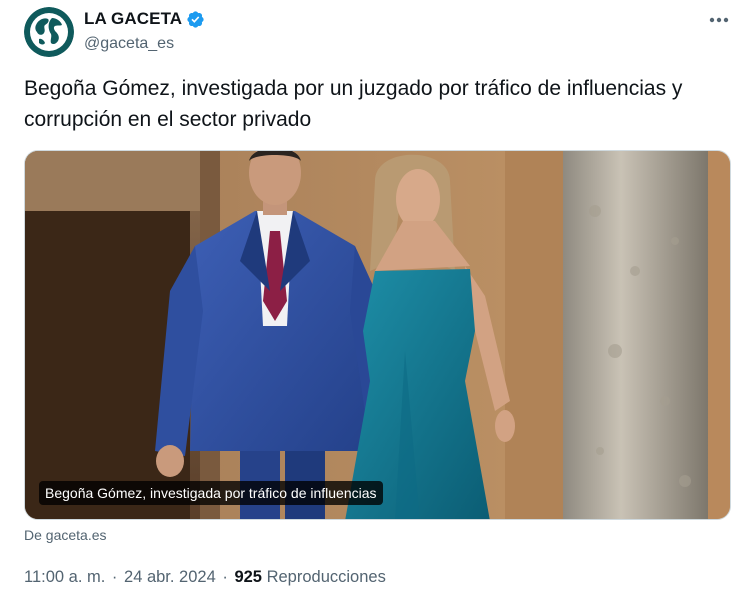 The image size is (756, 593). Describe the element at coordinates (170, 577) in the screenshot. I see `tweet-date: 24 abr. 2024` at that location.